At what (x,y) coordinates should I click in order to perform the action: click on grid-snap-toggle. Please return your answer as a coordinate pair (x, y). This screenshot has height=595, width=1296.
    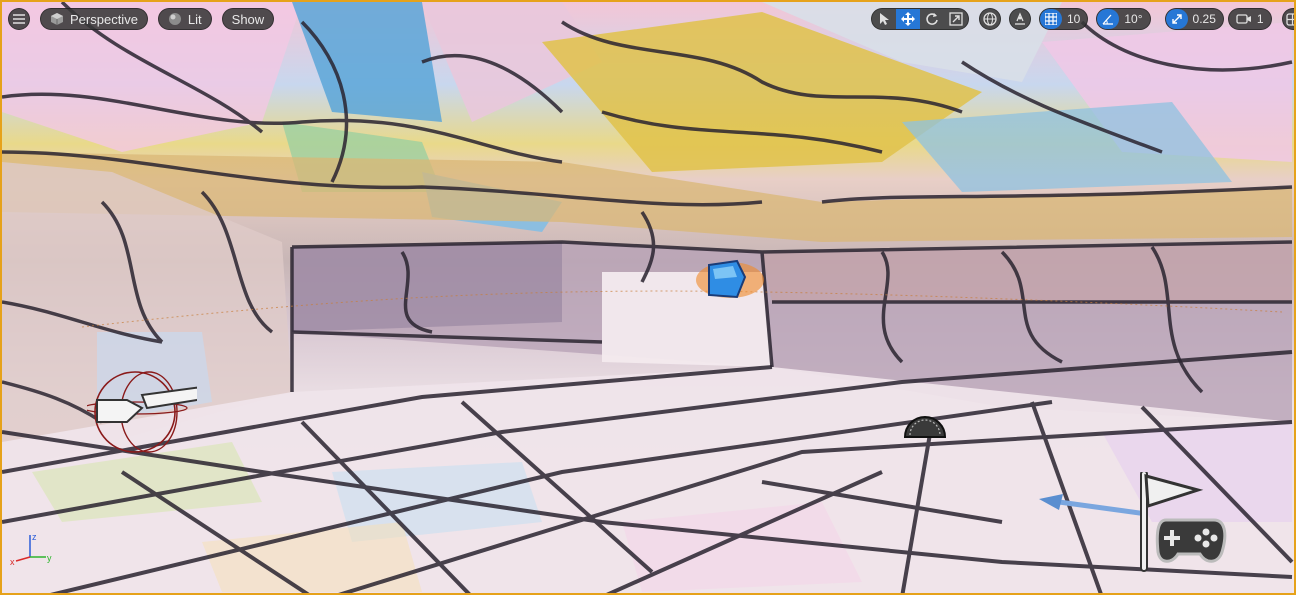
    Looking at the image, I should click on (1051, 19).